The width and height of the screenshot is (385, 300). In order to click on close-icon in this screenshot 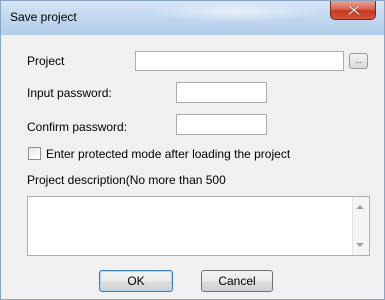, I will do `click(354, 10)`.